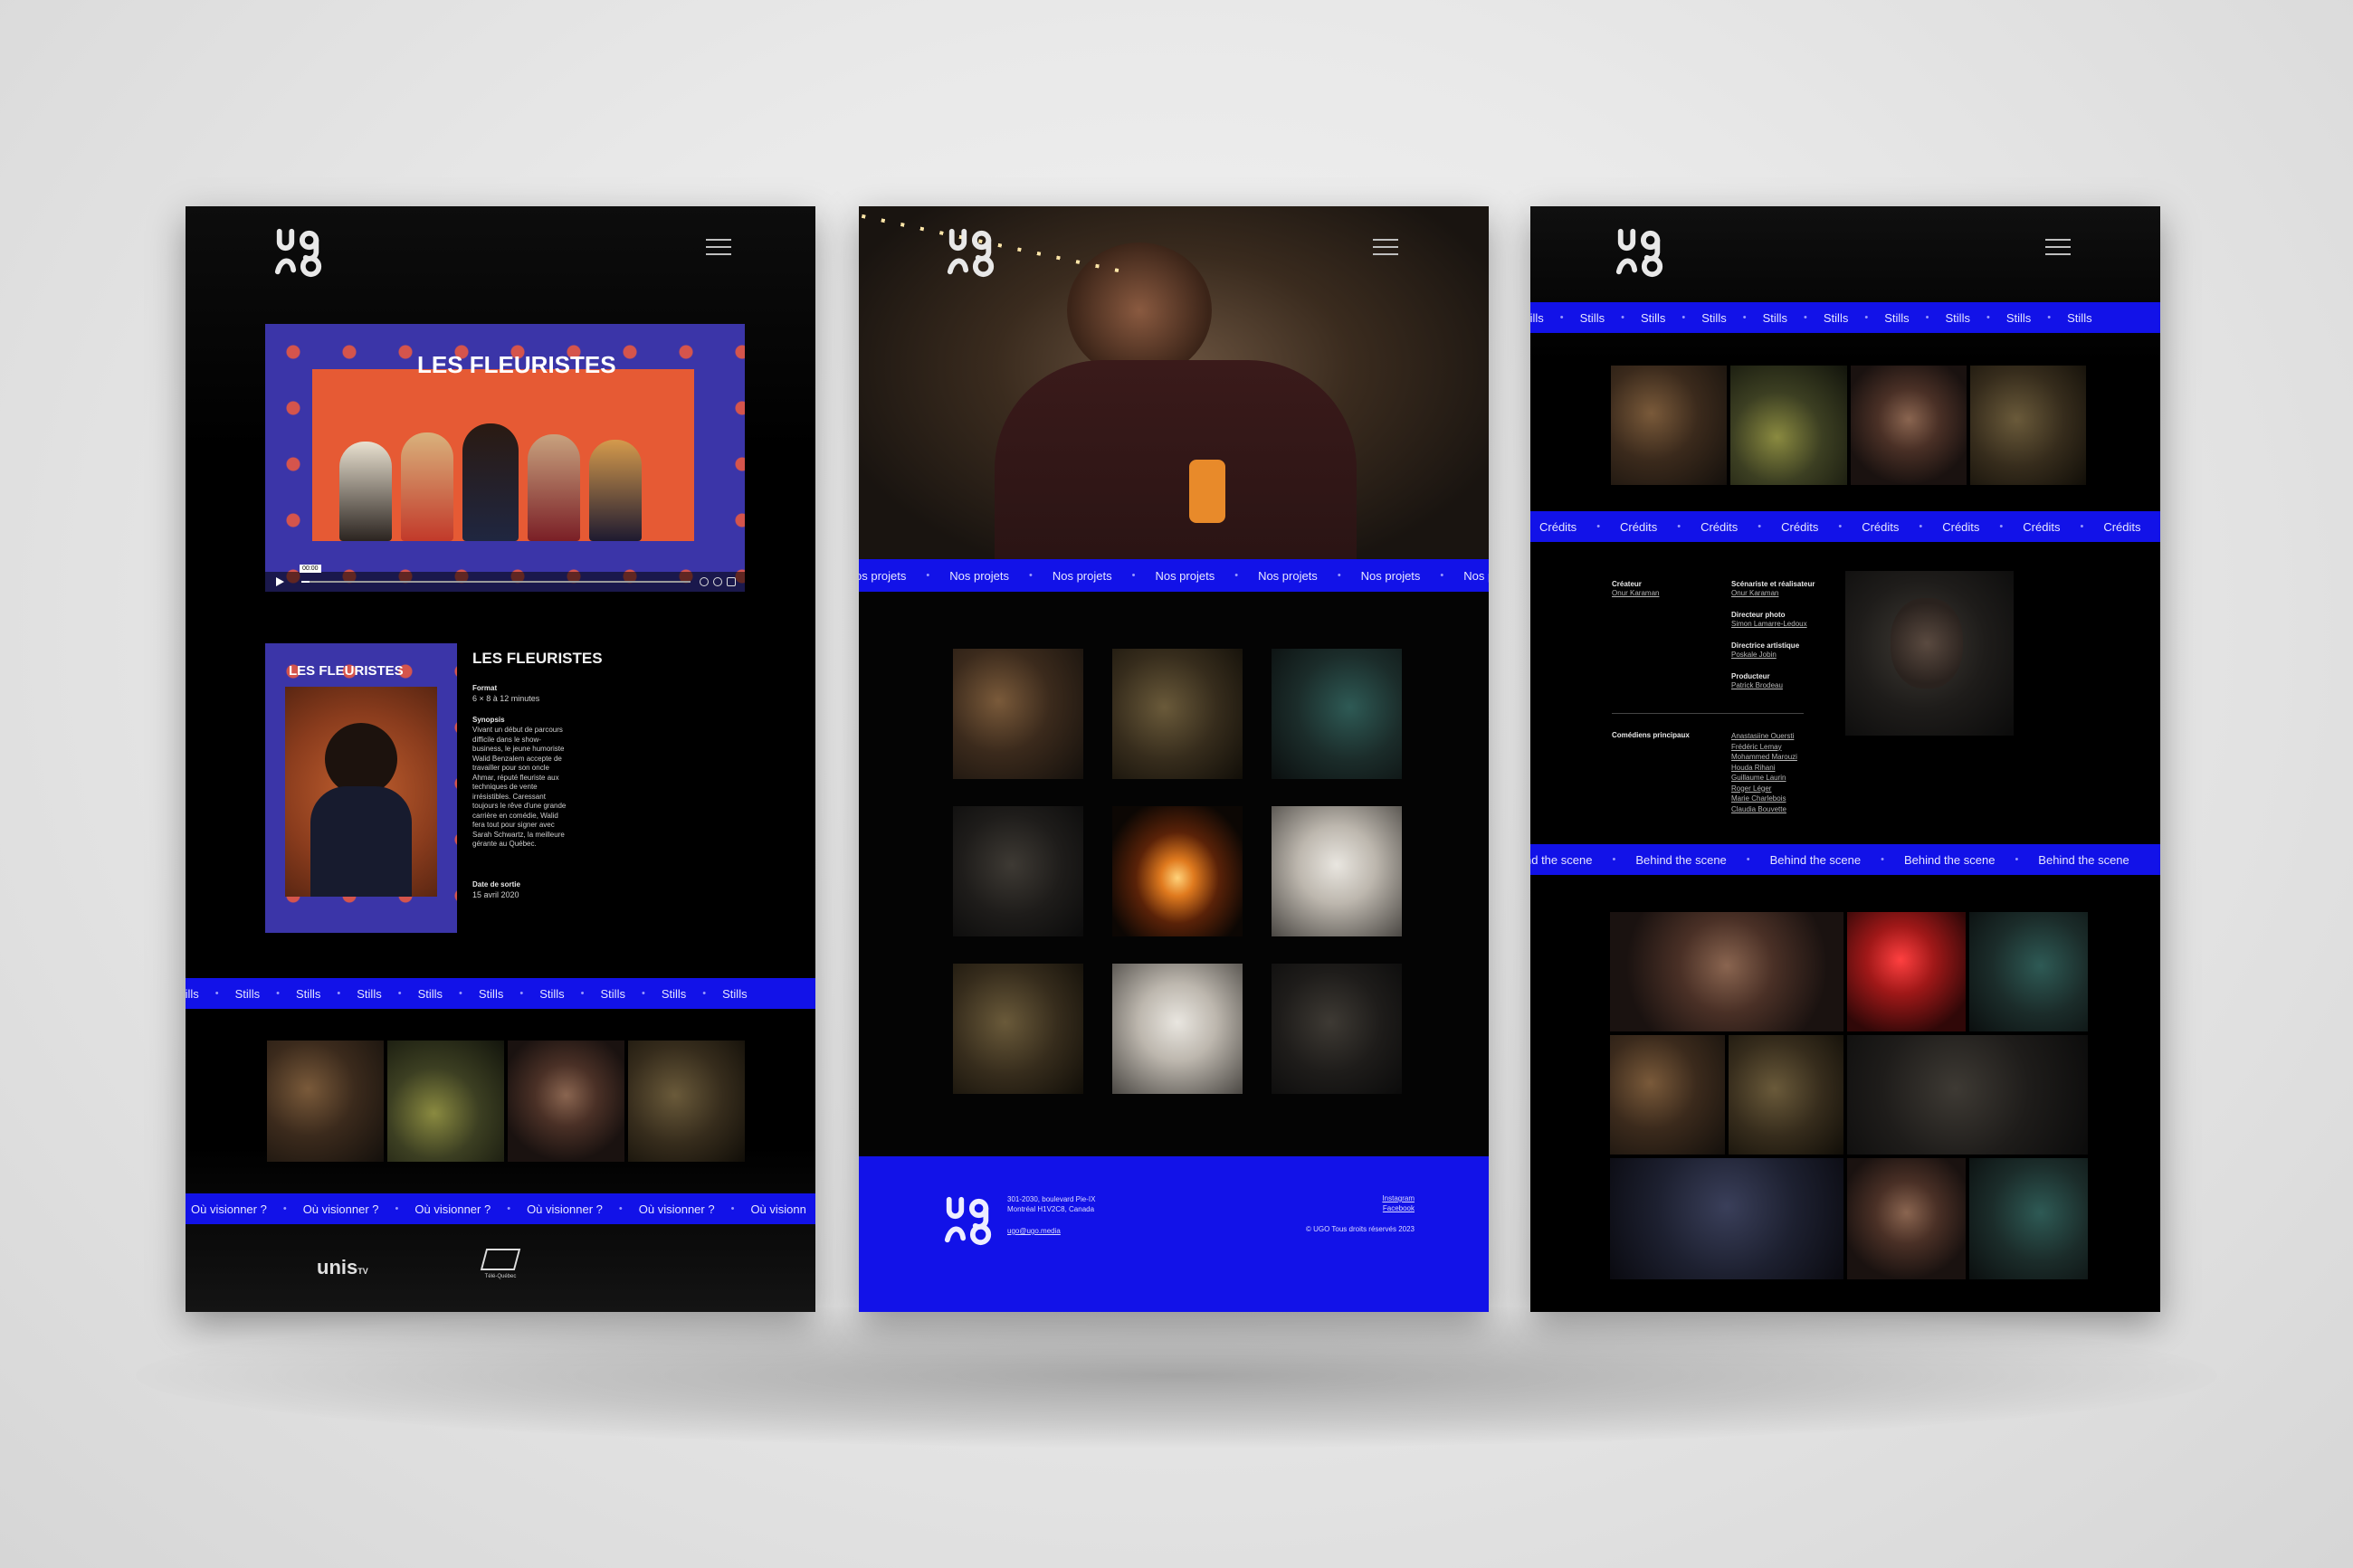 This screenshot has width=2353, height=1568. Describe the element at coordinates (1764, 758) in the screenshot. I see `cast-member: Mohammed Marouzi` at that location.